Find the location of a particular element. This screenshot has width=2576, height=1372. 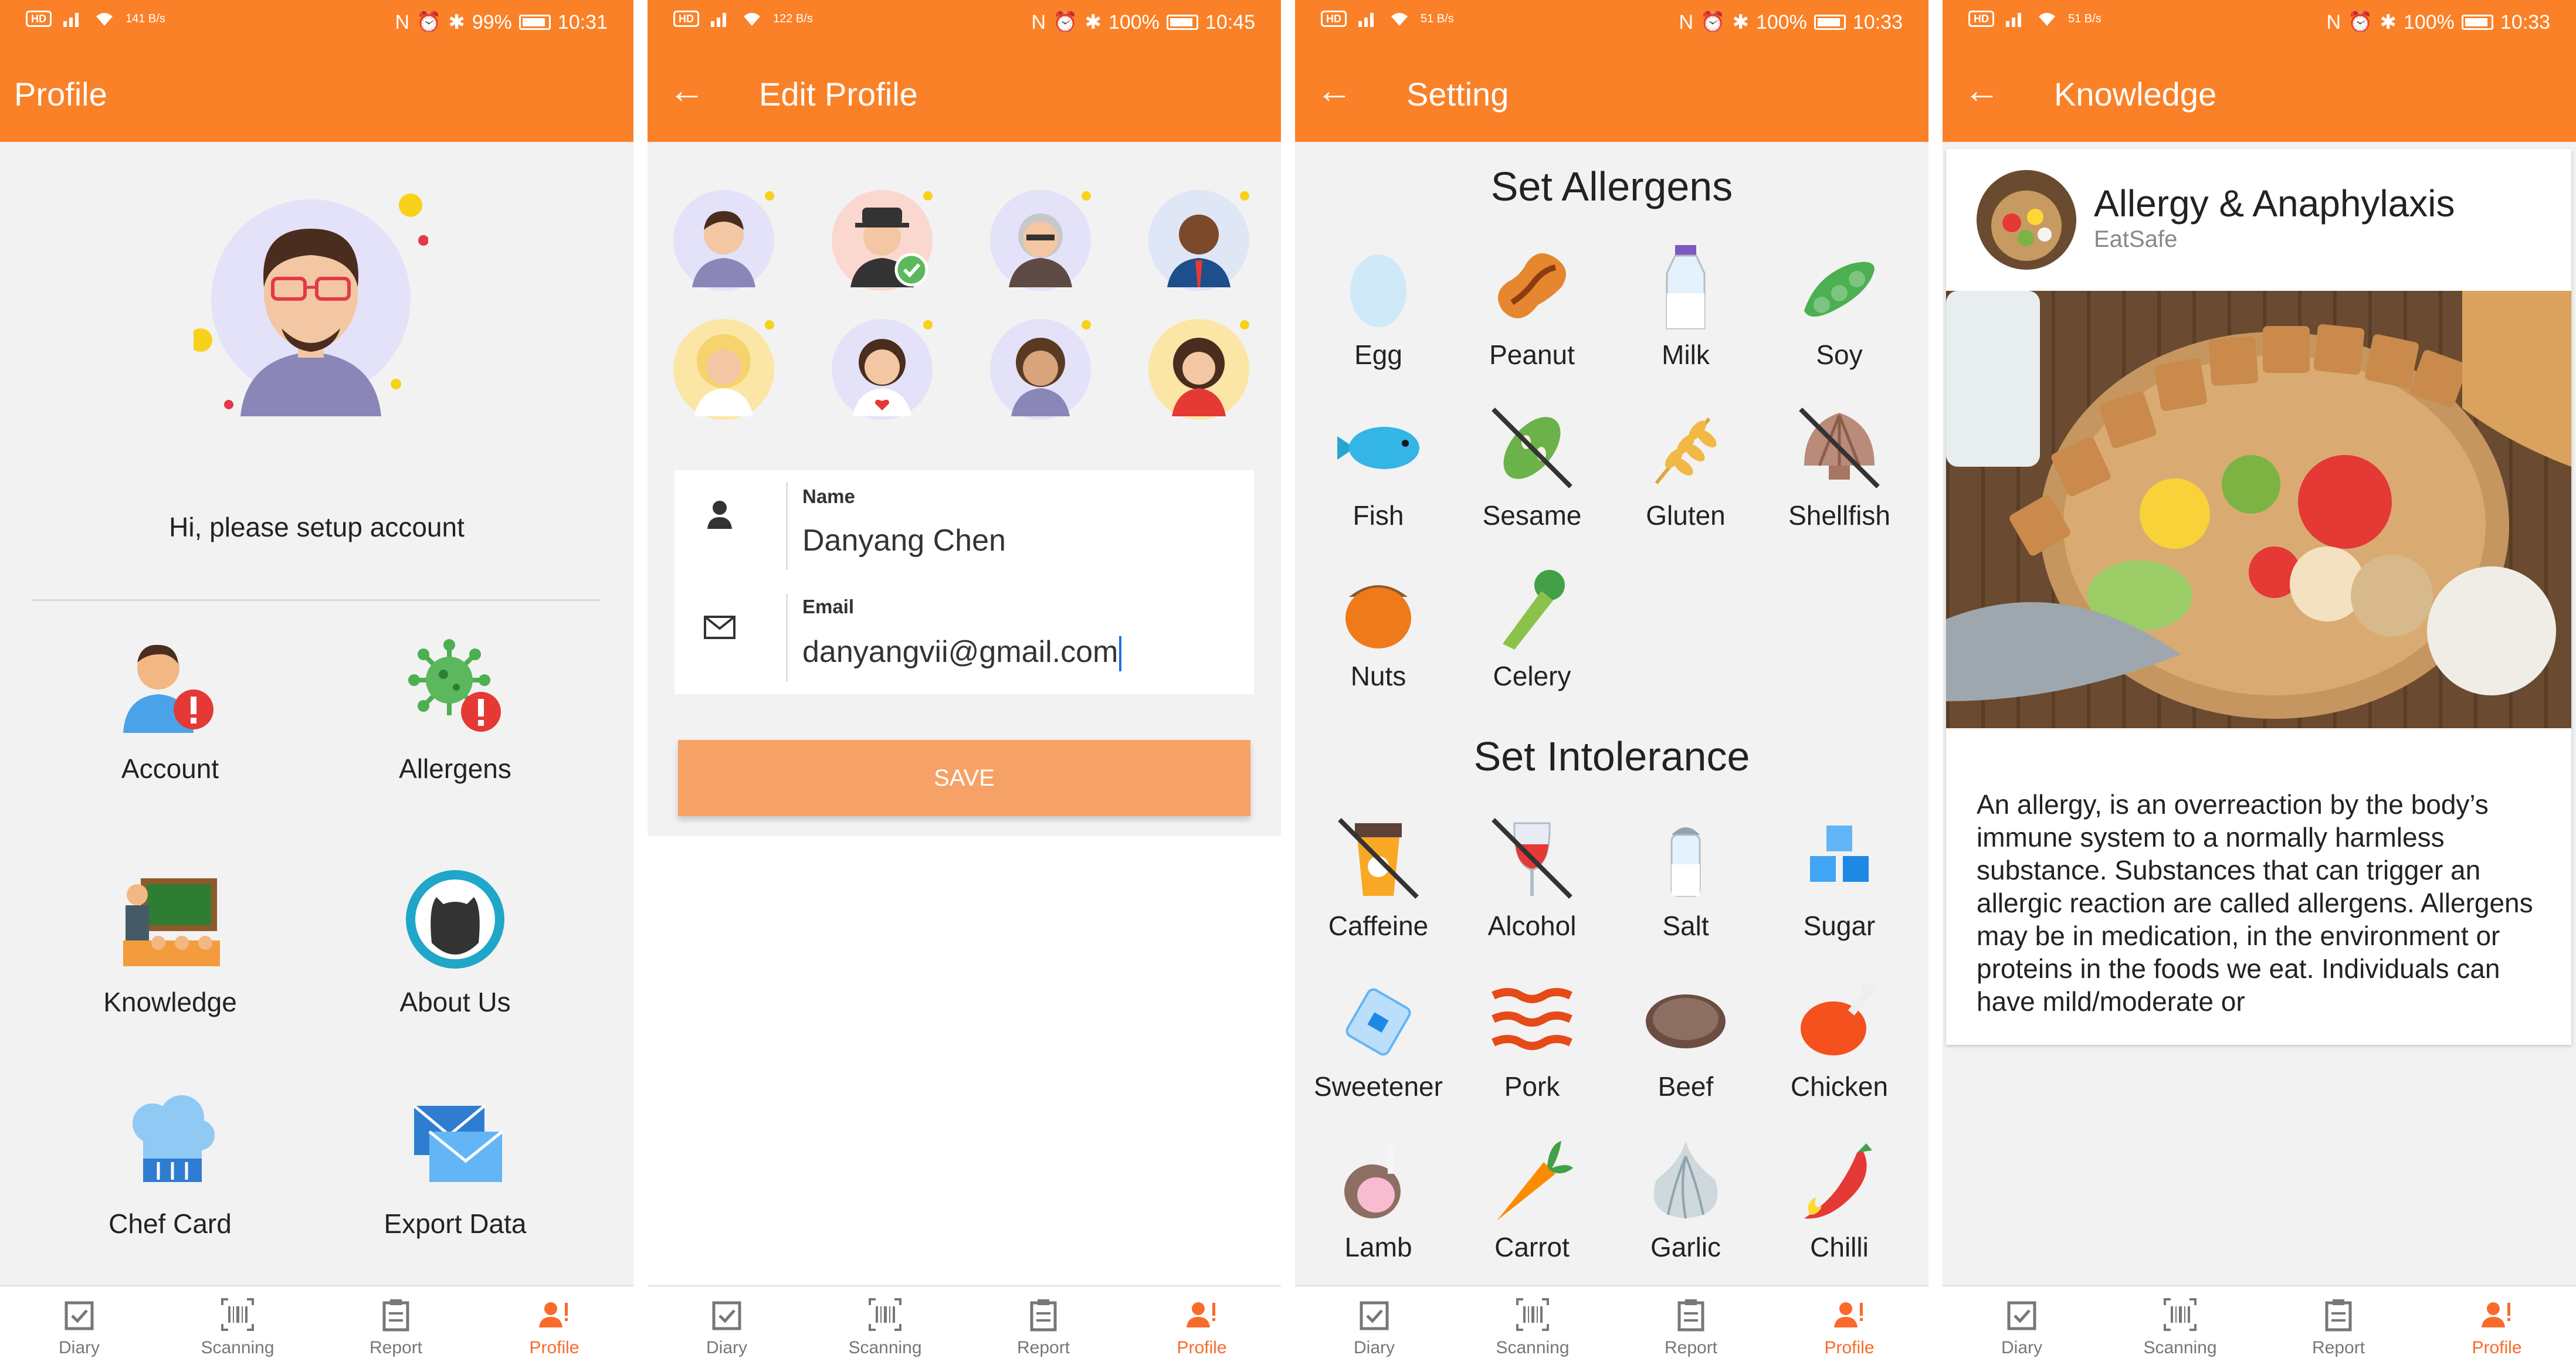

food-beef: Beef is located at coordinates (1686, 1037).